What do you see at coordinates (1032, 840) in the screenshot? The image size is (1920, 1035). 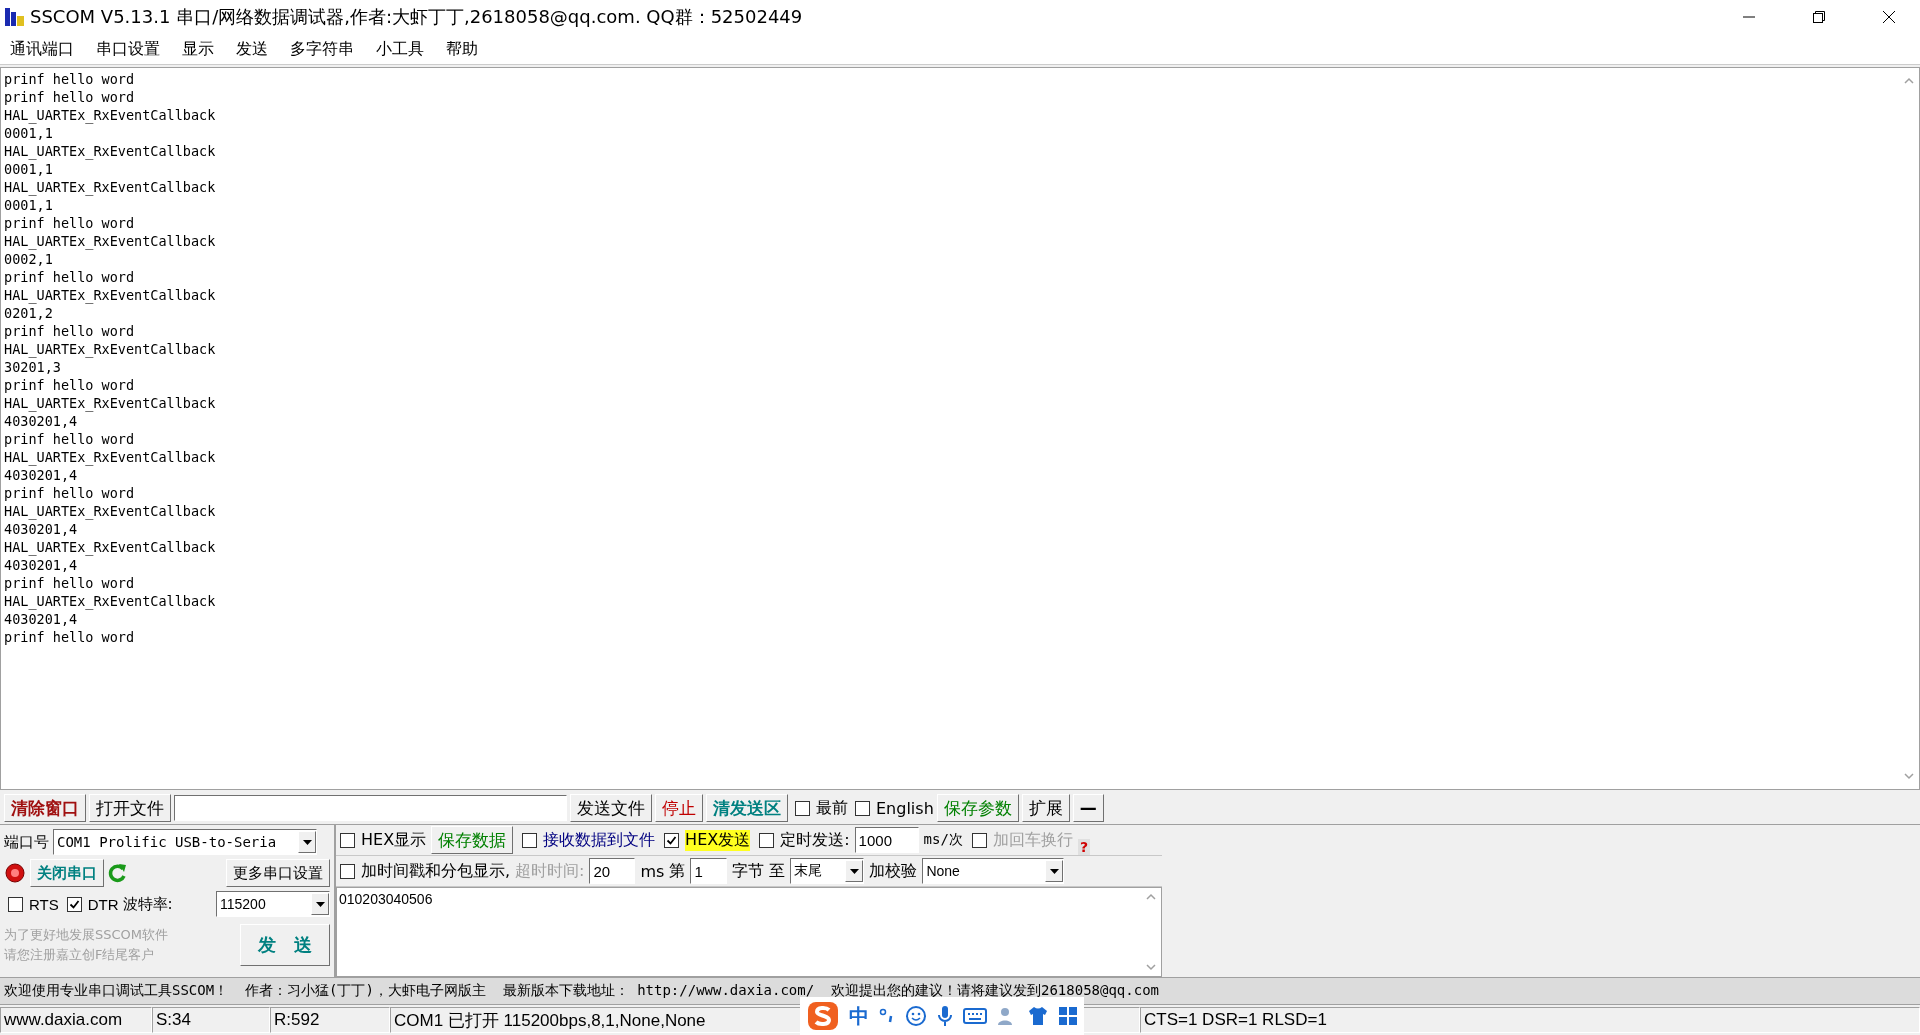 I see `checkbox-label: 加回车换行` at bounding box center [1032, 840].